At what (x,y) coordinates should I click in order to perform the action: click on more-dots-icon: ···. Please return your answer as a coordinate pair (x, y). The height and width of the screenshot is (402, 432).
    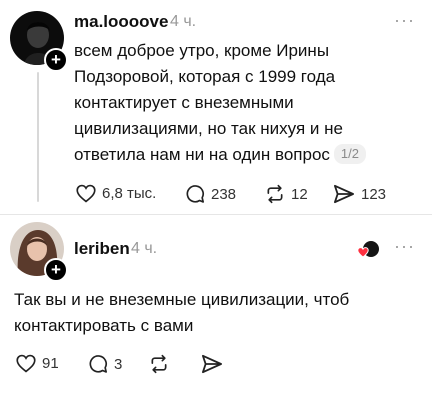
    Looking at the image, I should click on (404, 20).